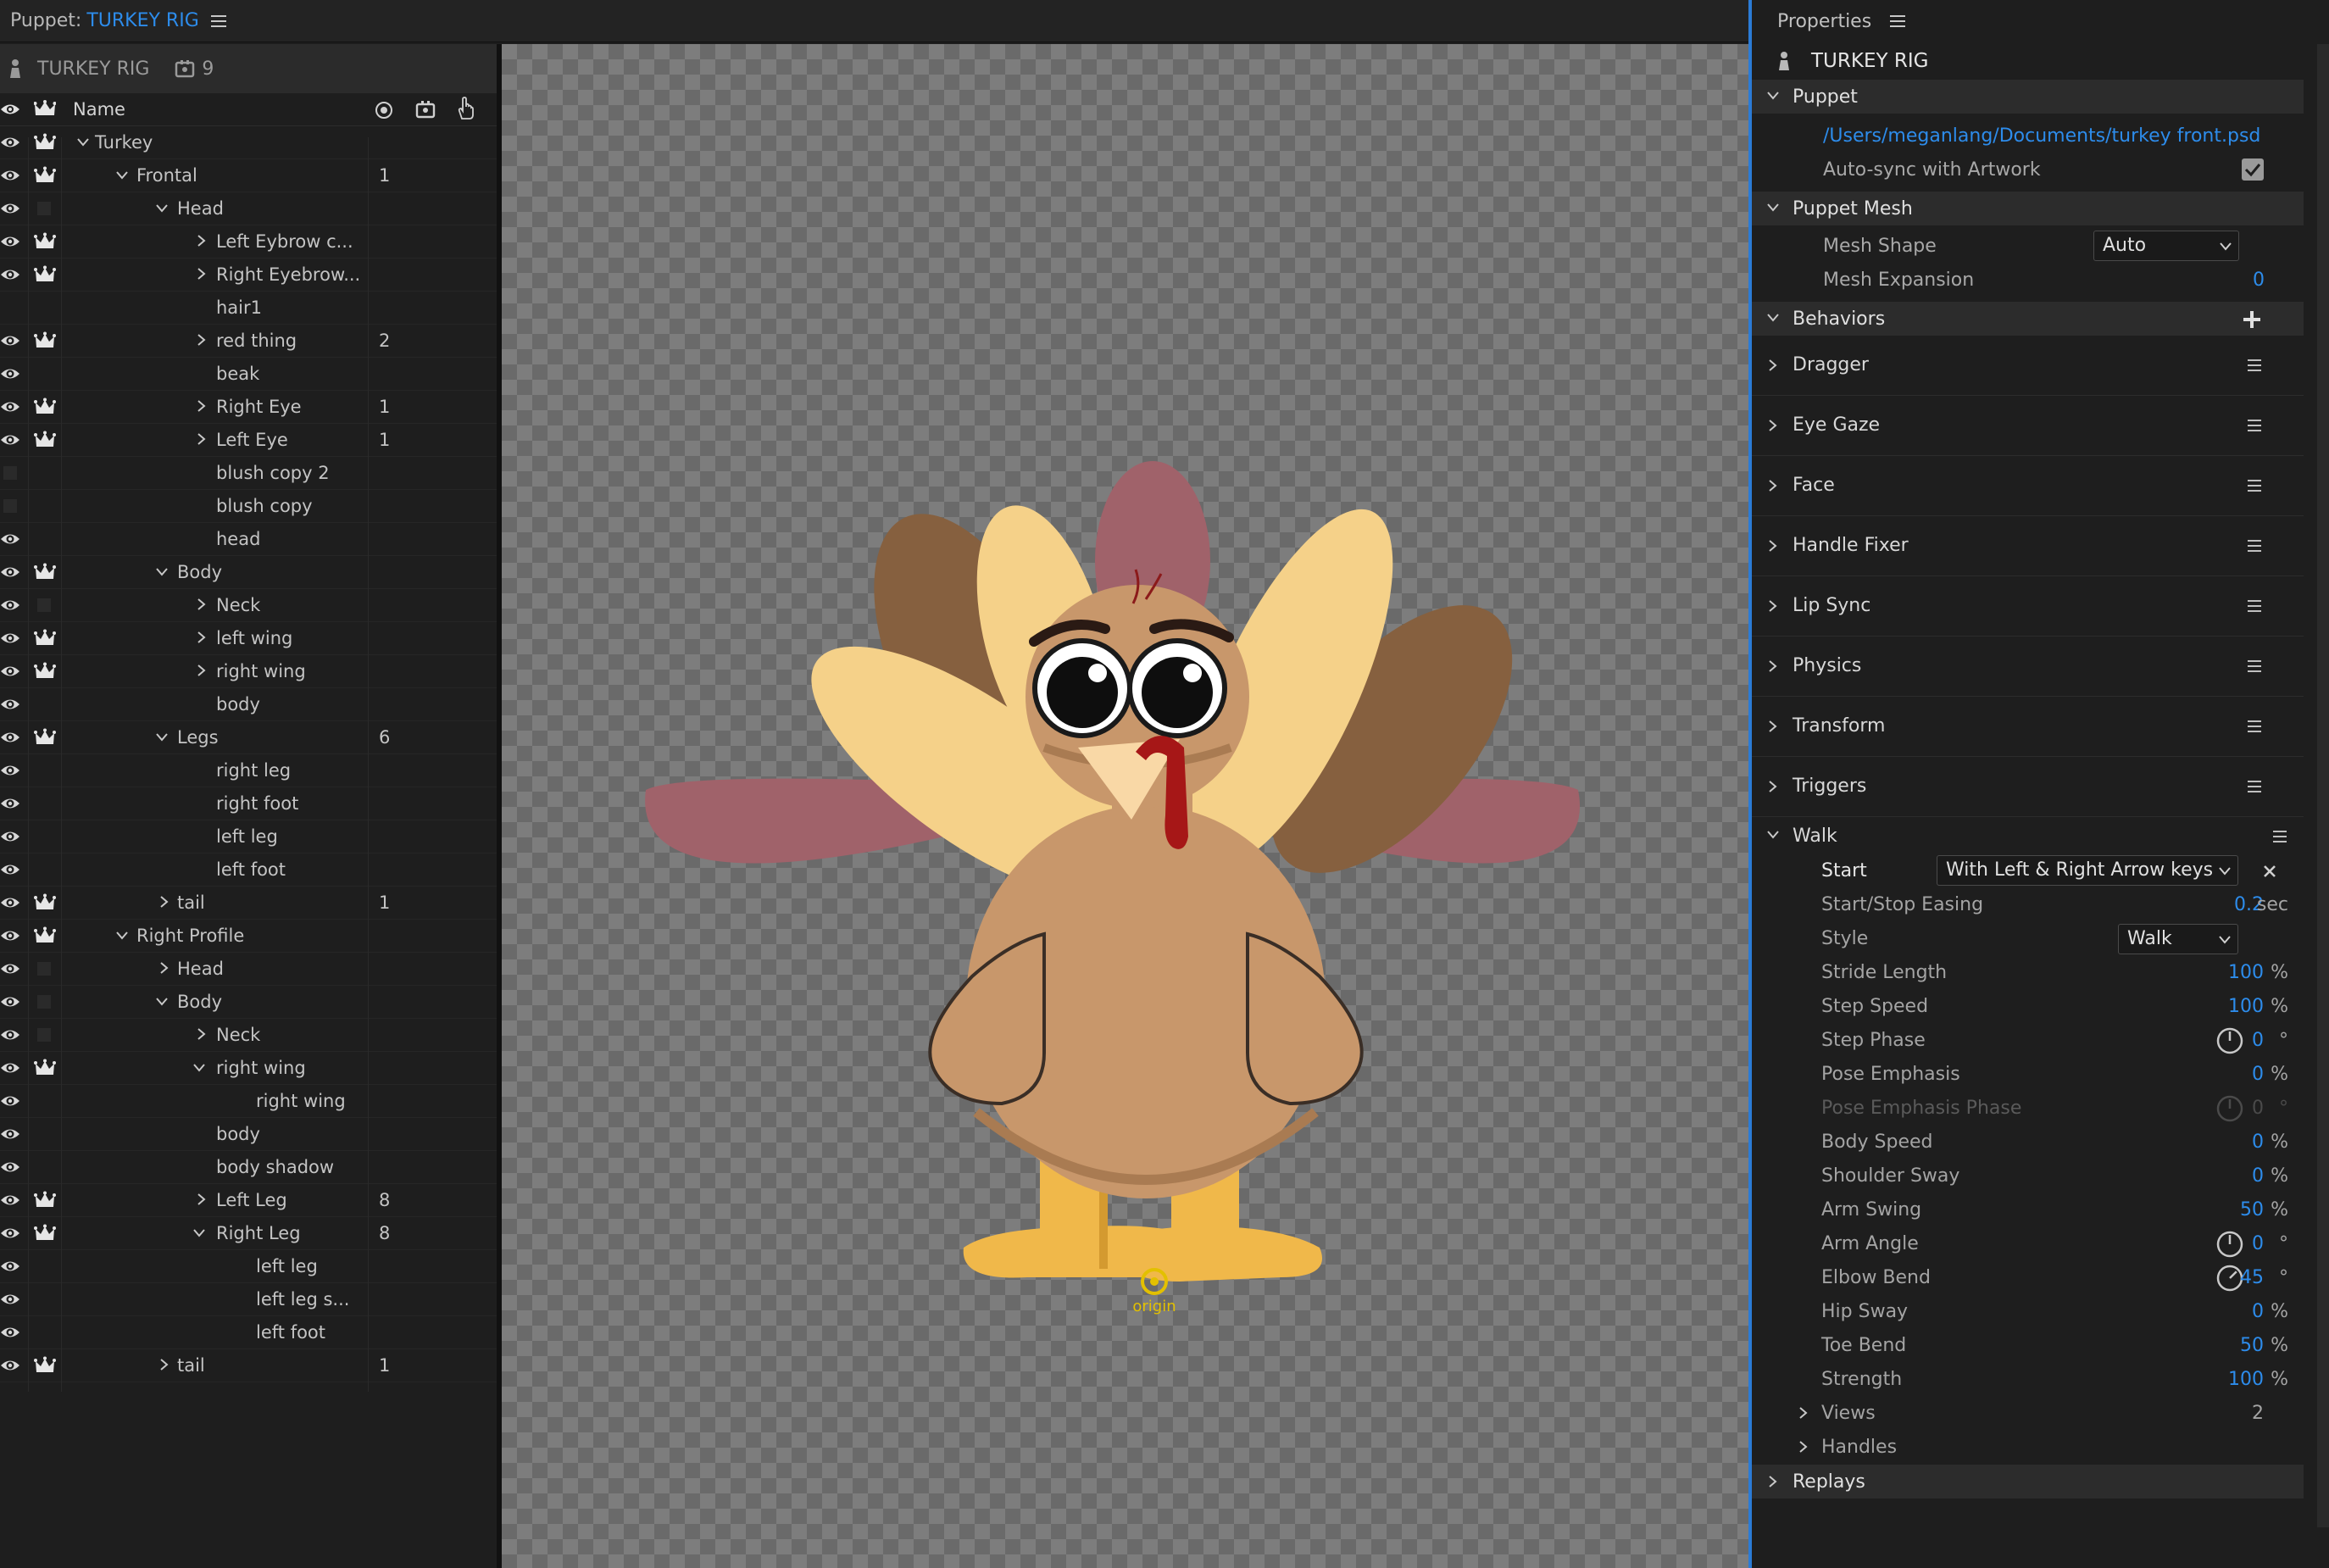 The width and height of the screenshot is (2329, 1568). Describe the element at coordinates (2246, 1379) in the screenshot. I see `walk-param-value: 100` at that location.